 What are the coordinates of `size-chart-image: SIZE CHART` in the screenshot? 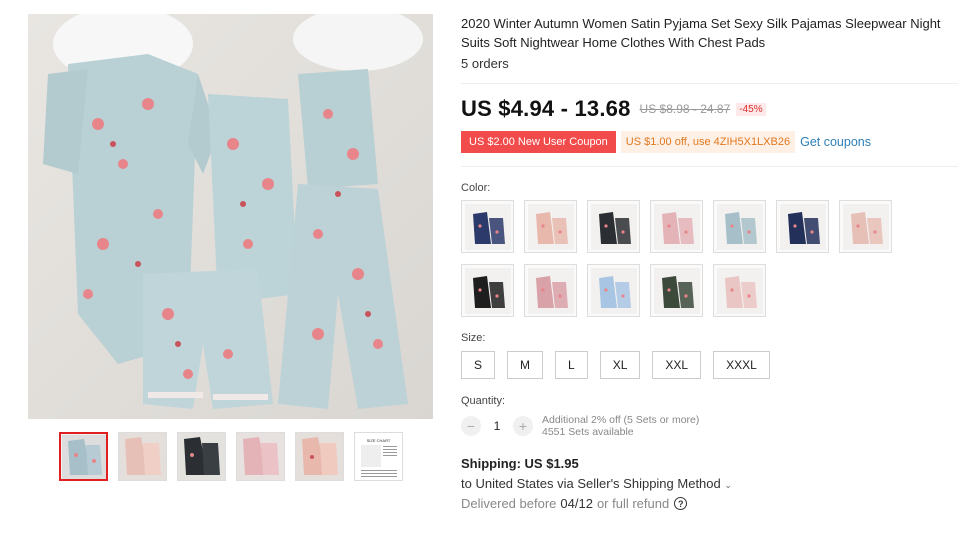 It's located at (378, 456).